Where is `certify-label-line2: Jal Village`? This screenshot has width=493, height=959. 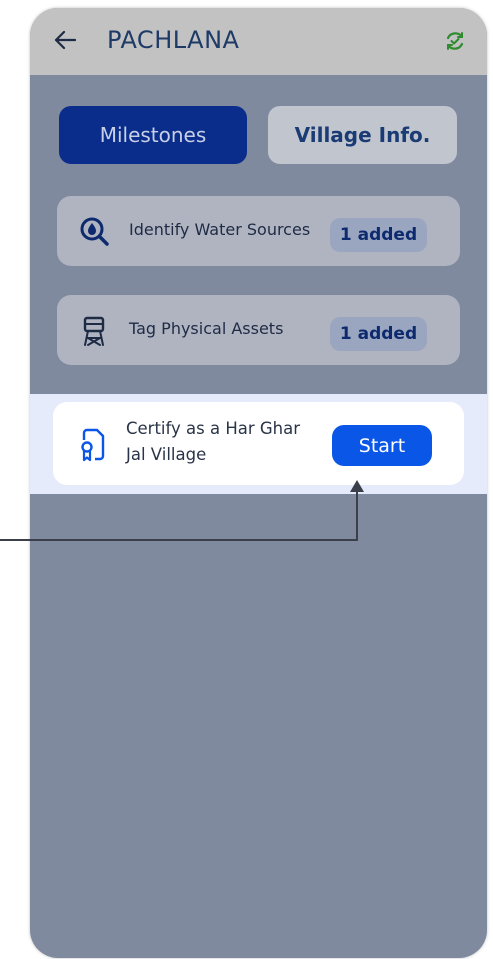 certify-label-line2: Jal Village is located at coordinates (166, 454).